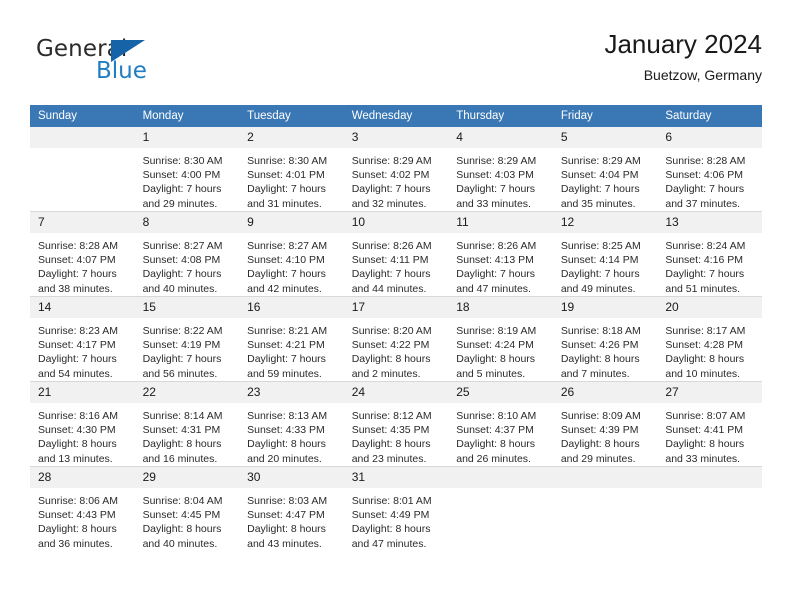 The width and height of the screenshot is (792, 612). I want to click on sunset-line: Sunset: 4:35 PM, so click(390, 430).